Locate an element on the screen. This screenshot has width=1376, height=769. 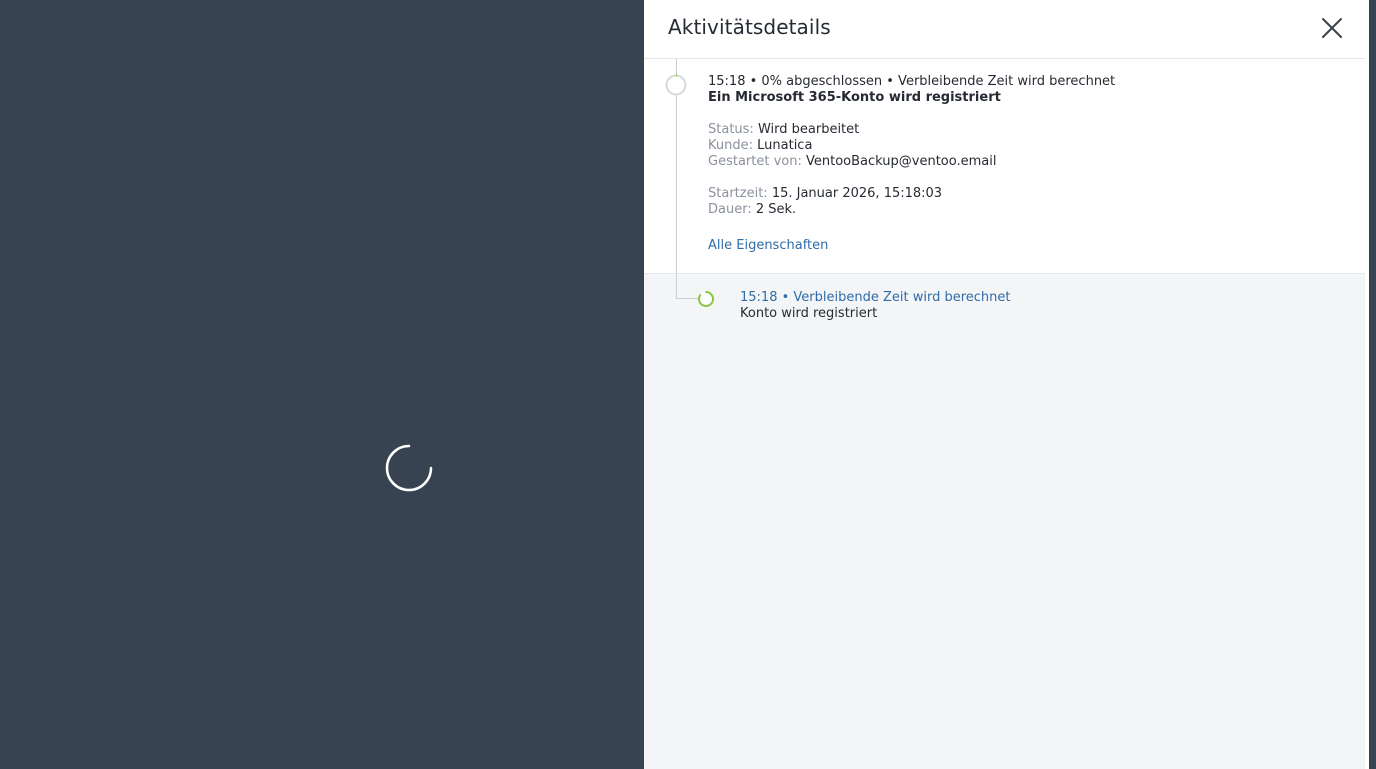
customer-row: Kunde: Lunatica is located at coordinates (760, 146).